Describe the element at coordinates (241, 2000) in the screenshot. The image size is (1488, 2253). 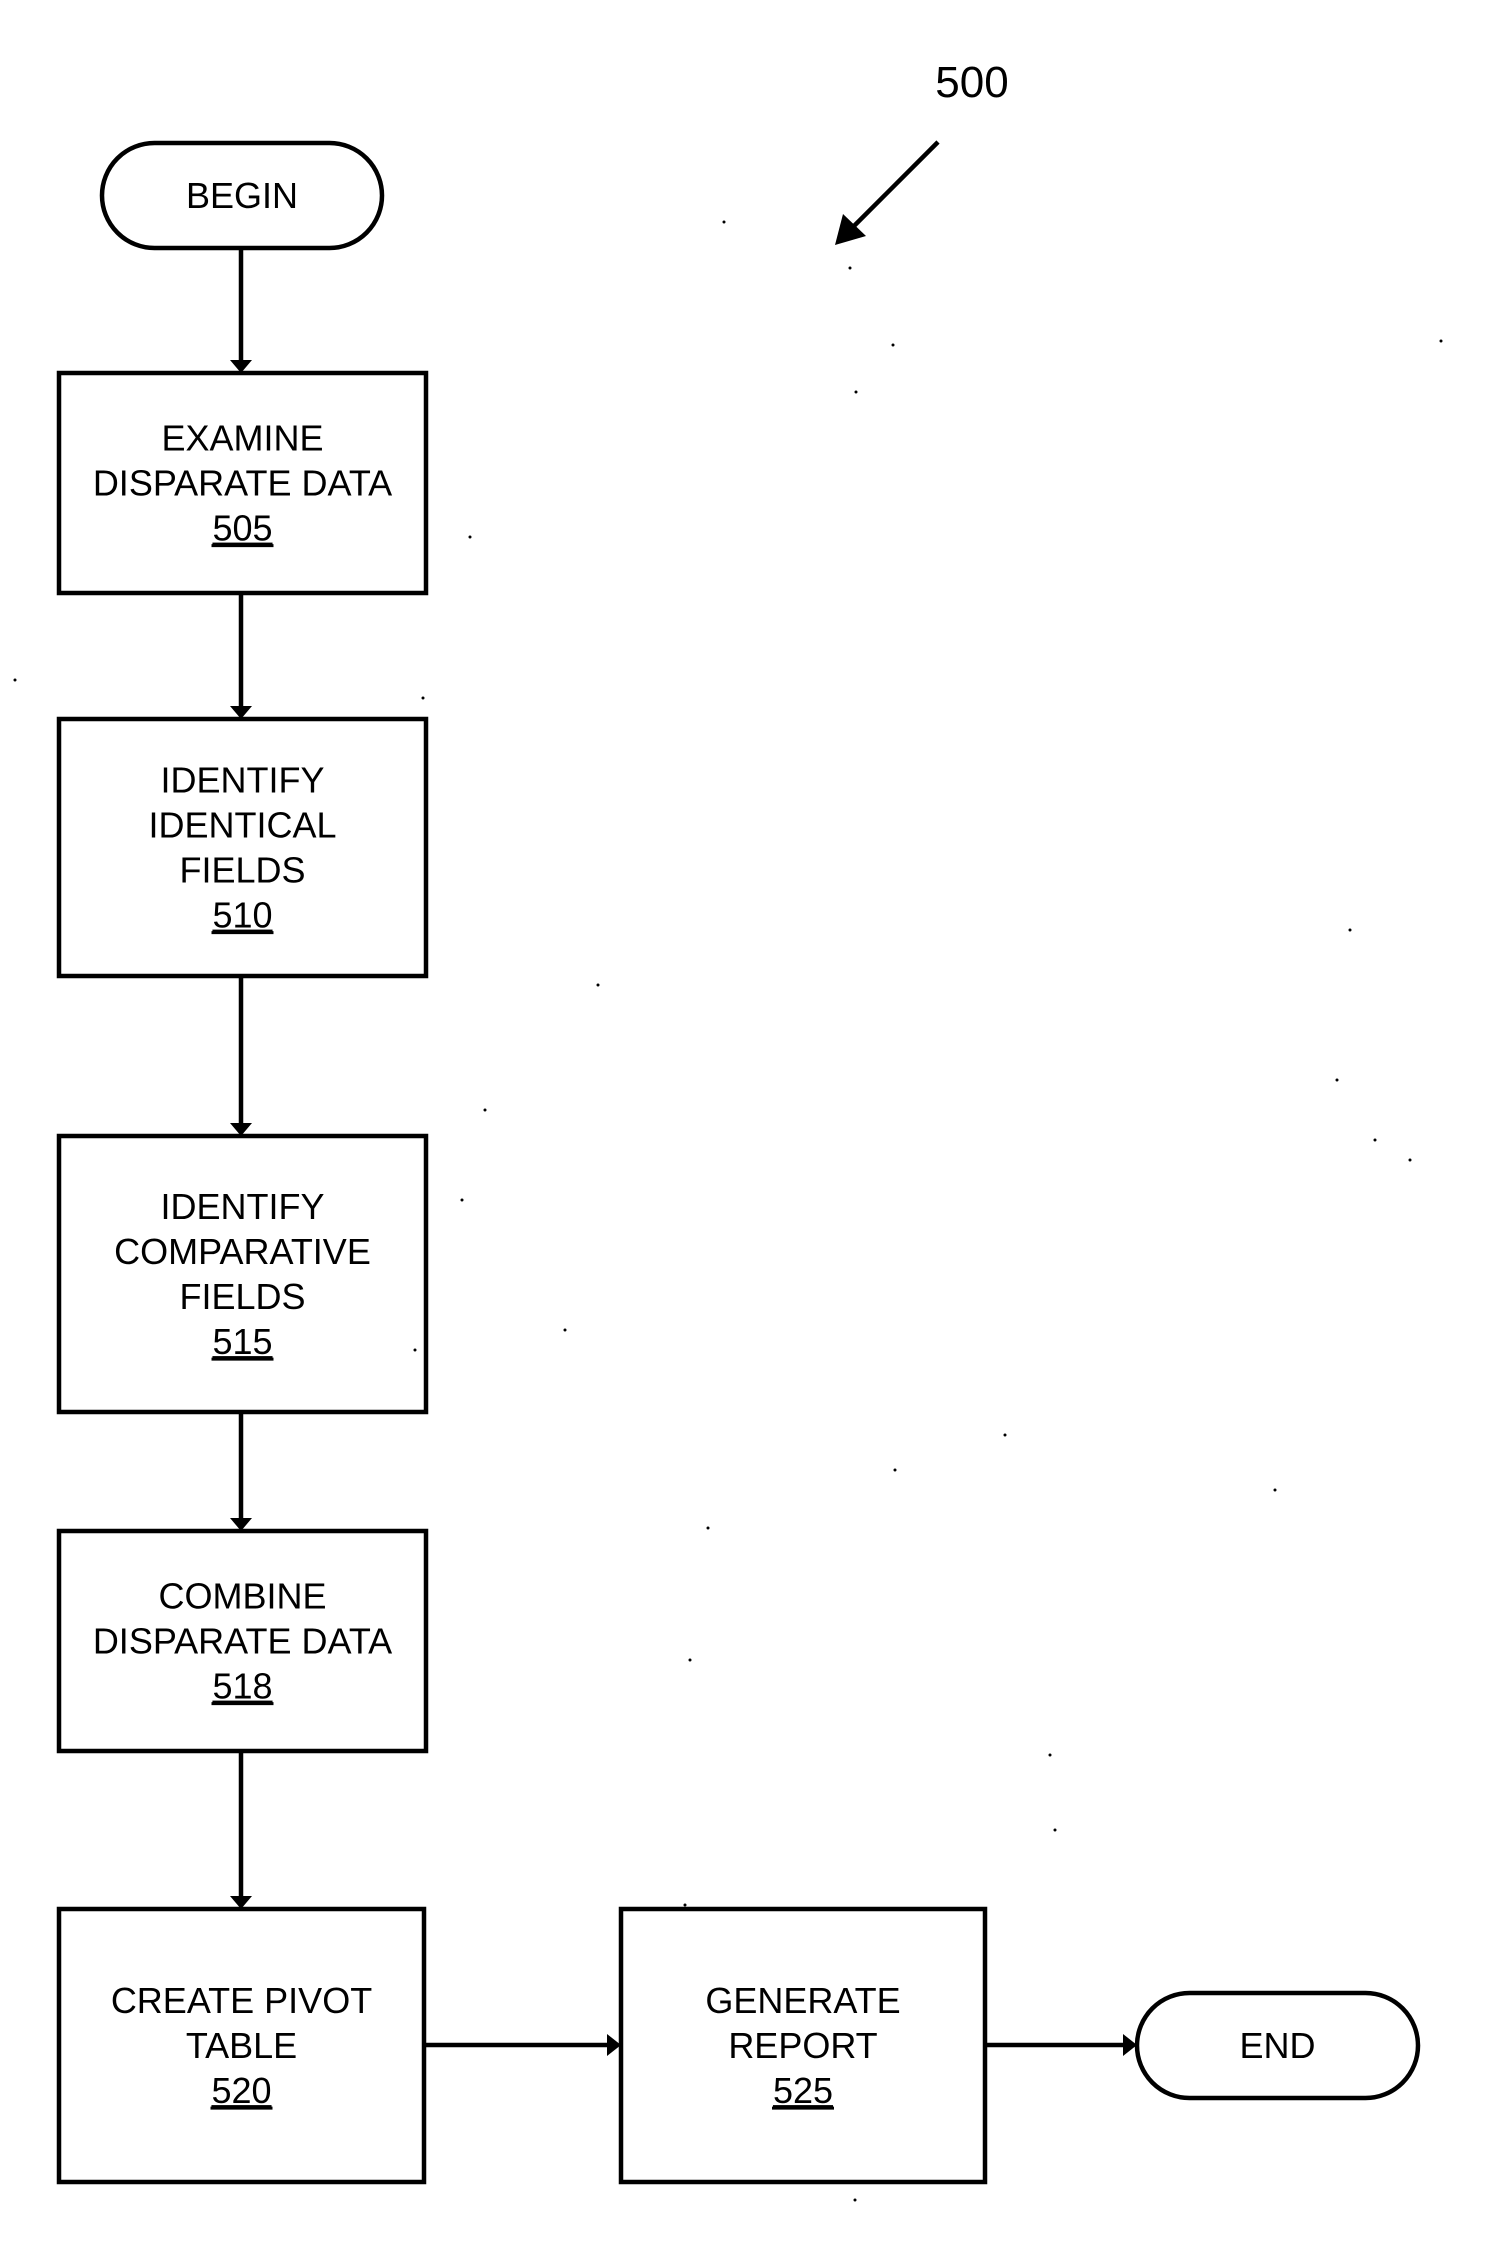
I see `node-label-line: CREATE PIVOT` at that location.